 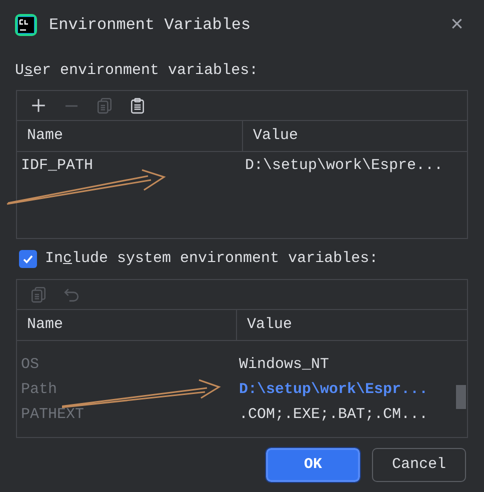 What do you see at coordinates (30, 365) in the screenshot?
I see `variable-name: OS` at bounding box center [30, 365].